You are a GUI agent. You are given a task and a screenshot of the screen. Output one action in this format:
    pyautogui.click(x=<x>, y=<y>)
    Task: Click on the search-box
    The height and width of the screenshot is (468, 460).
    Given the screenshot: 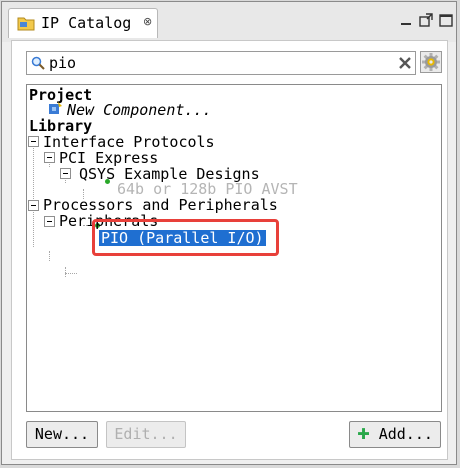 What is the action you would take?
    pyautogui.click(x=221, y=63)
    